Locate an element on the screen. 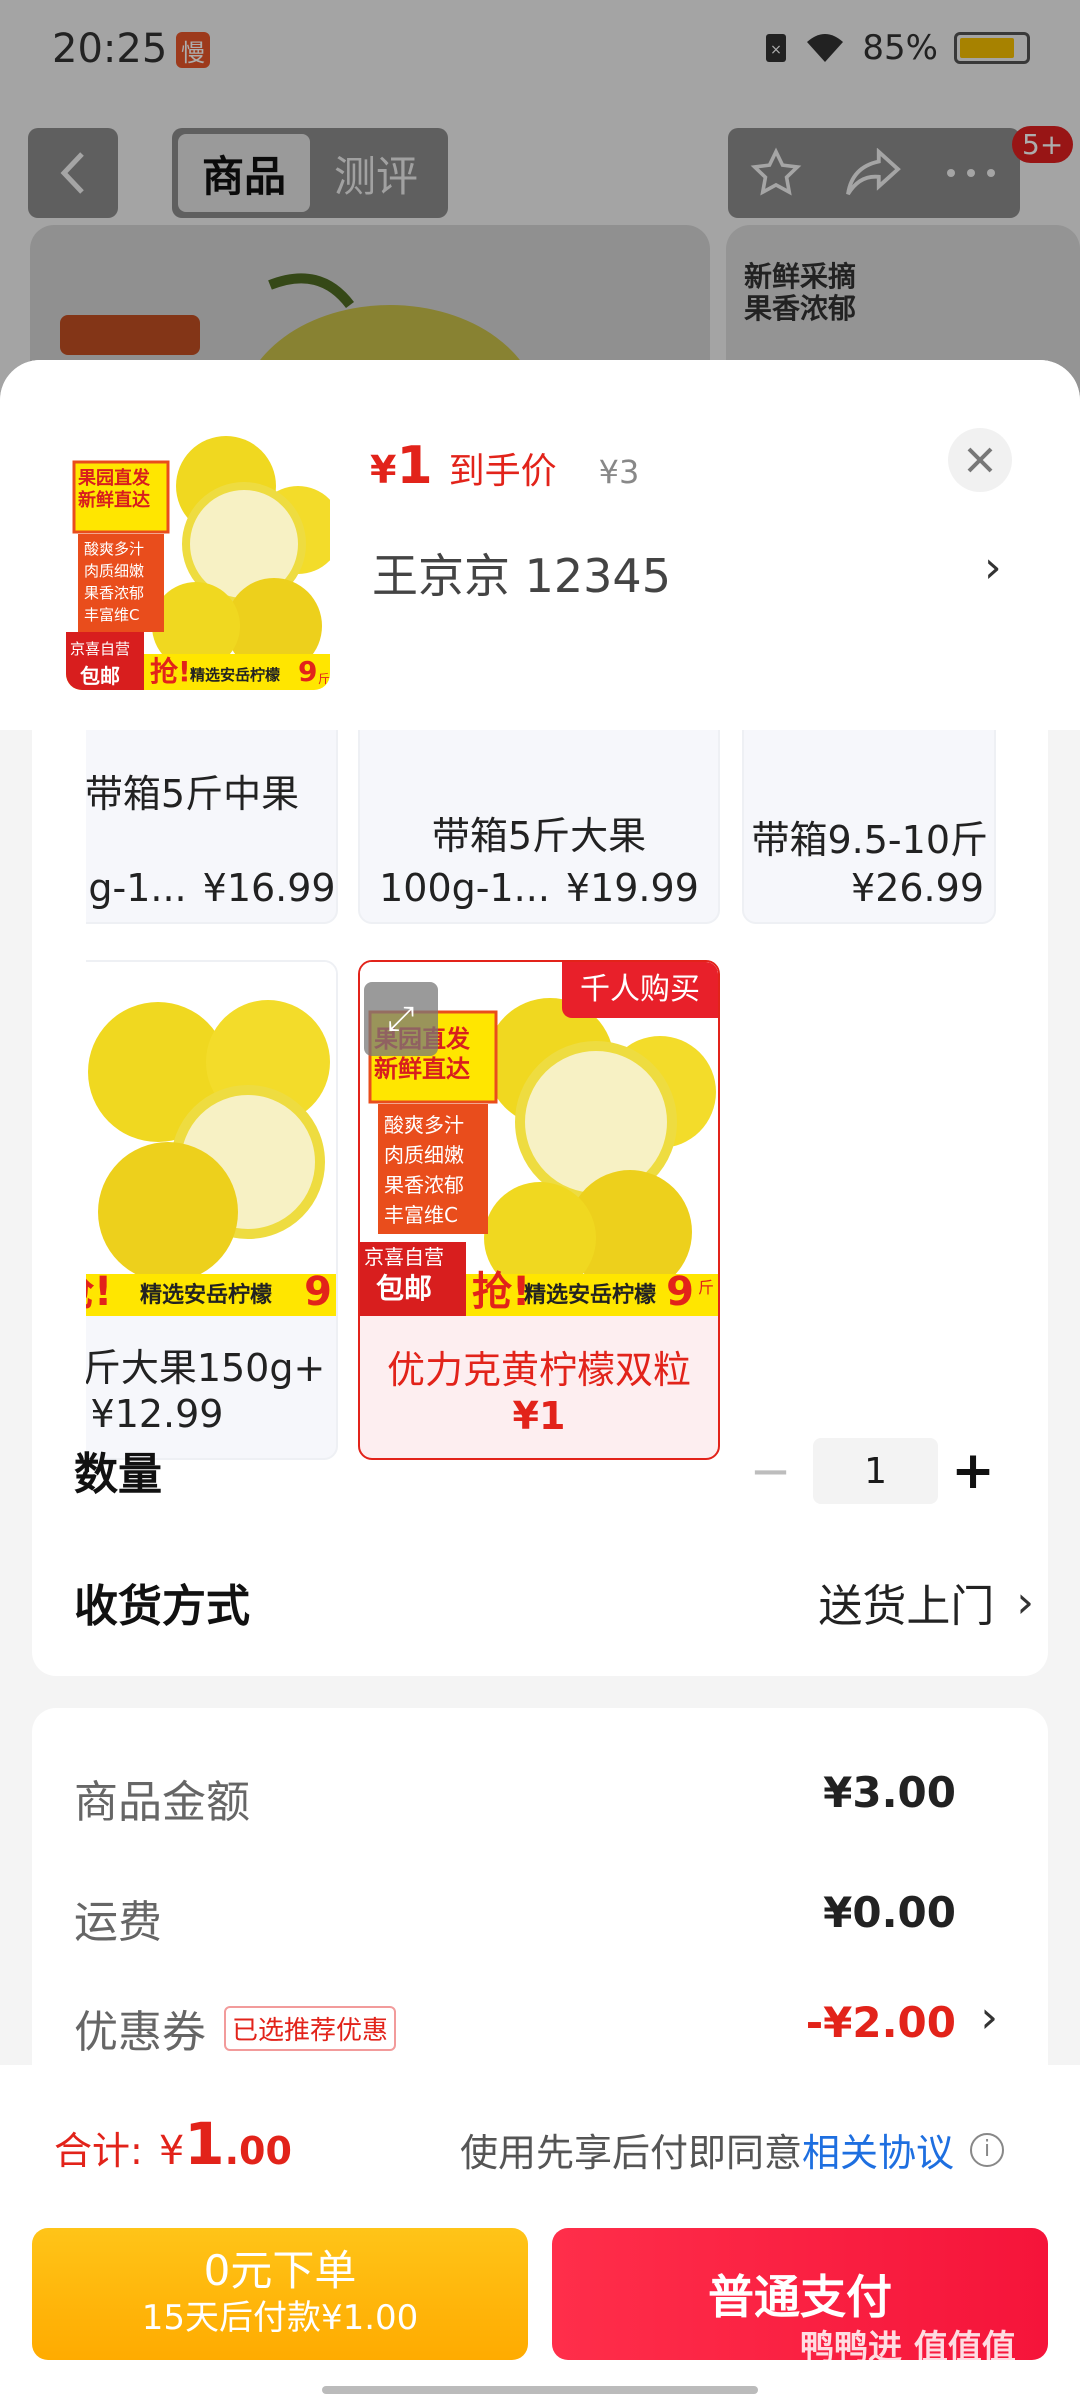 This screenshot has height=2400, width=1080. address-chevron-icon: › is located at coordinates (993, 567).